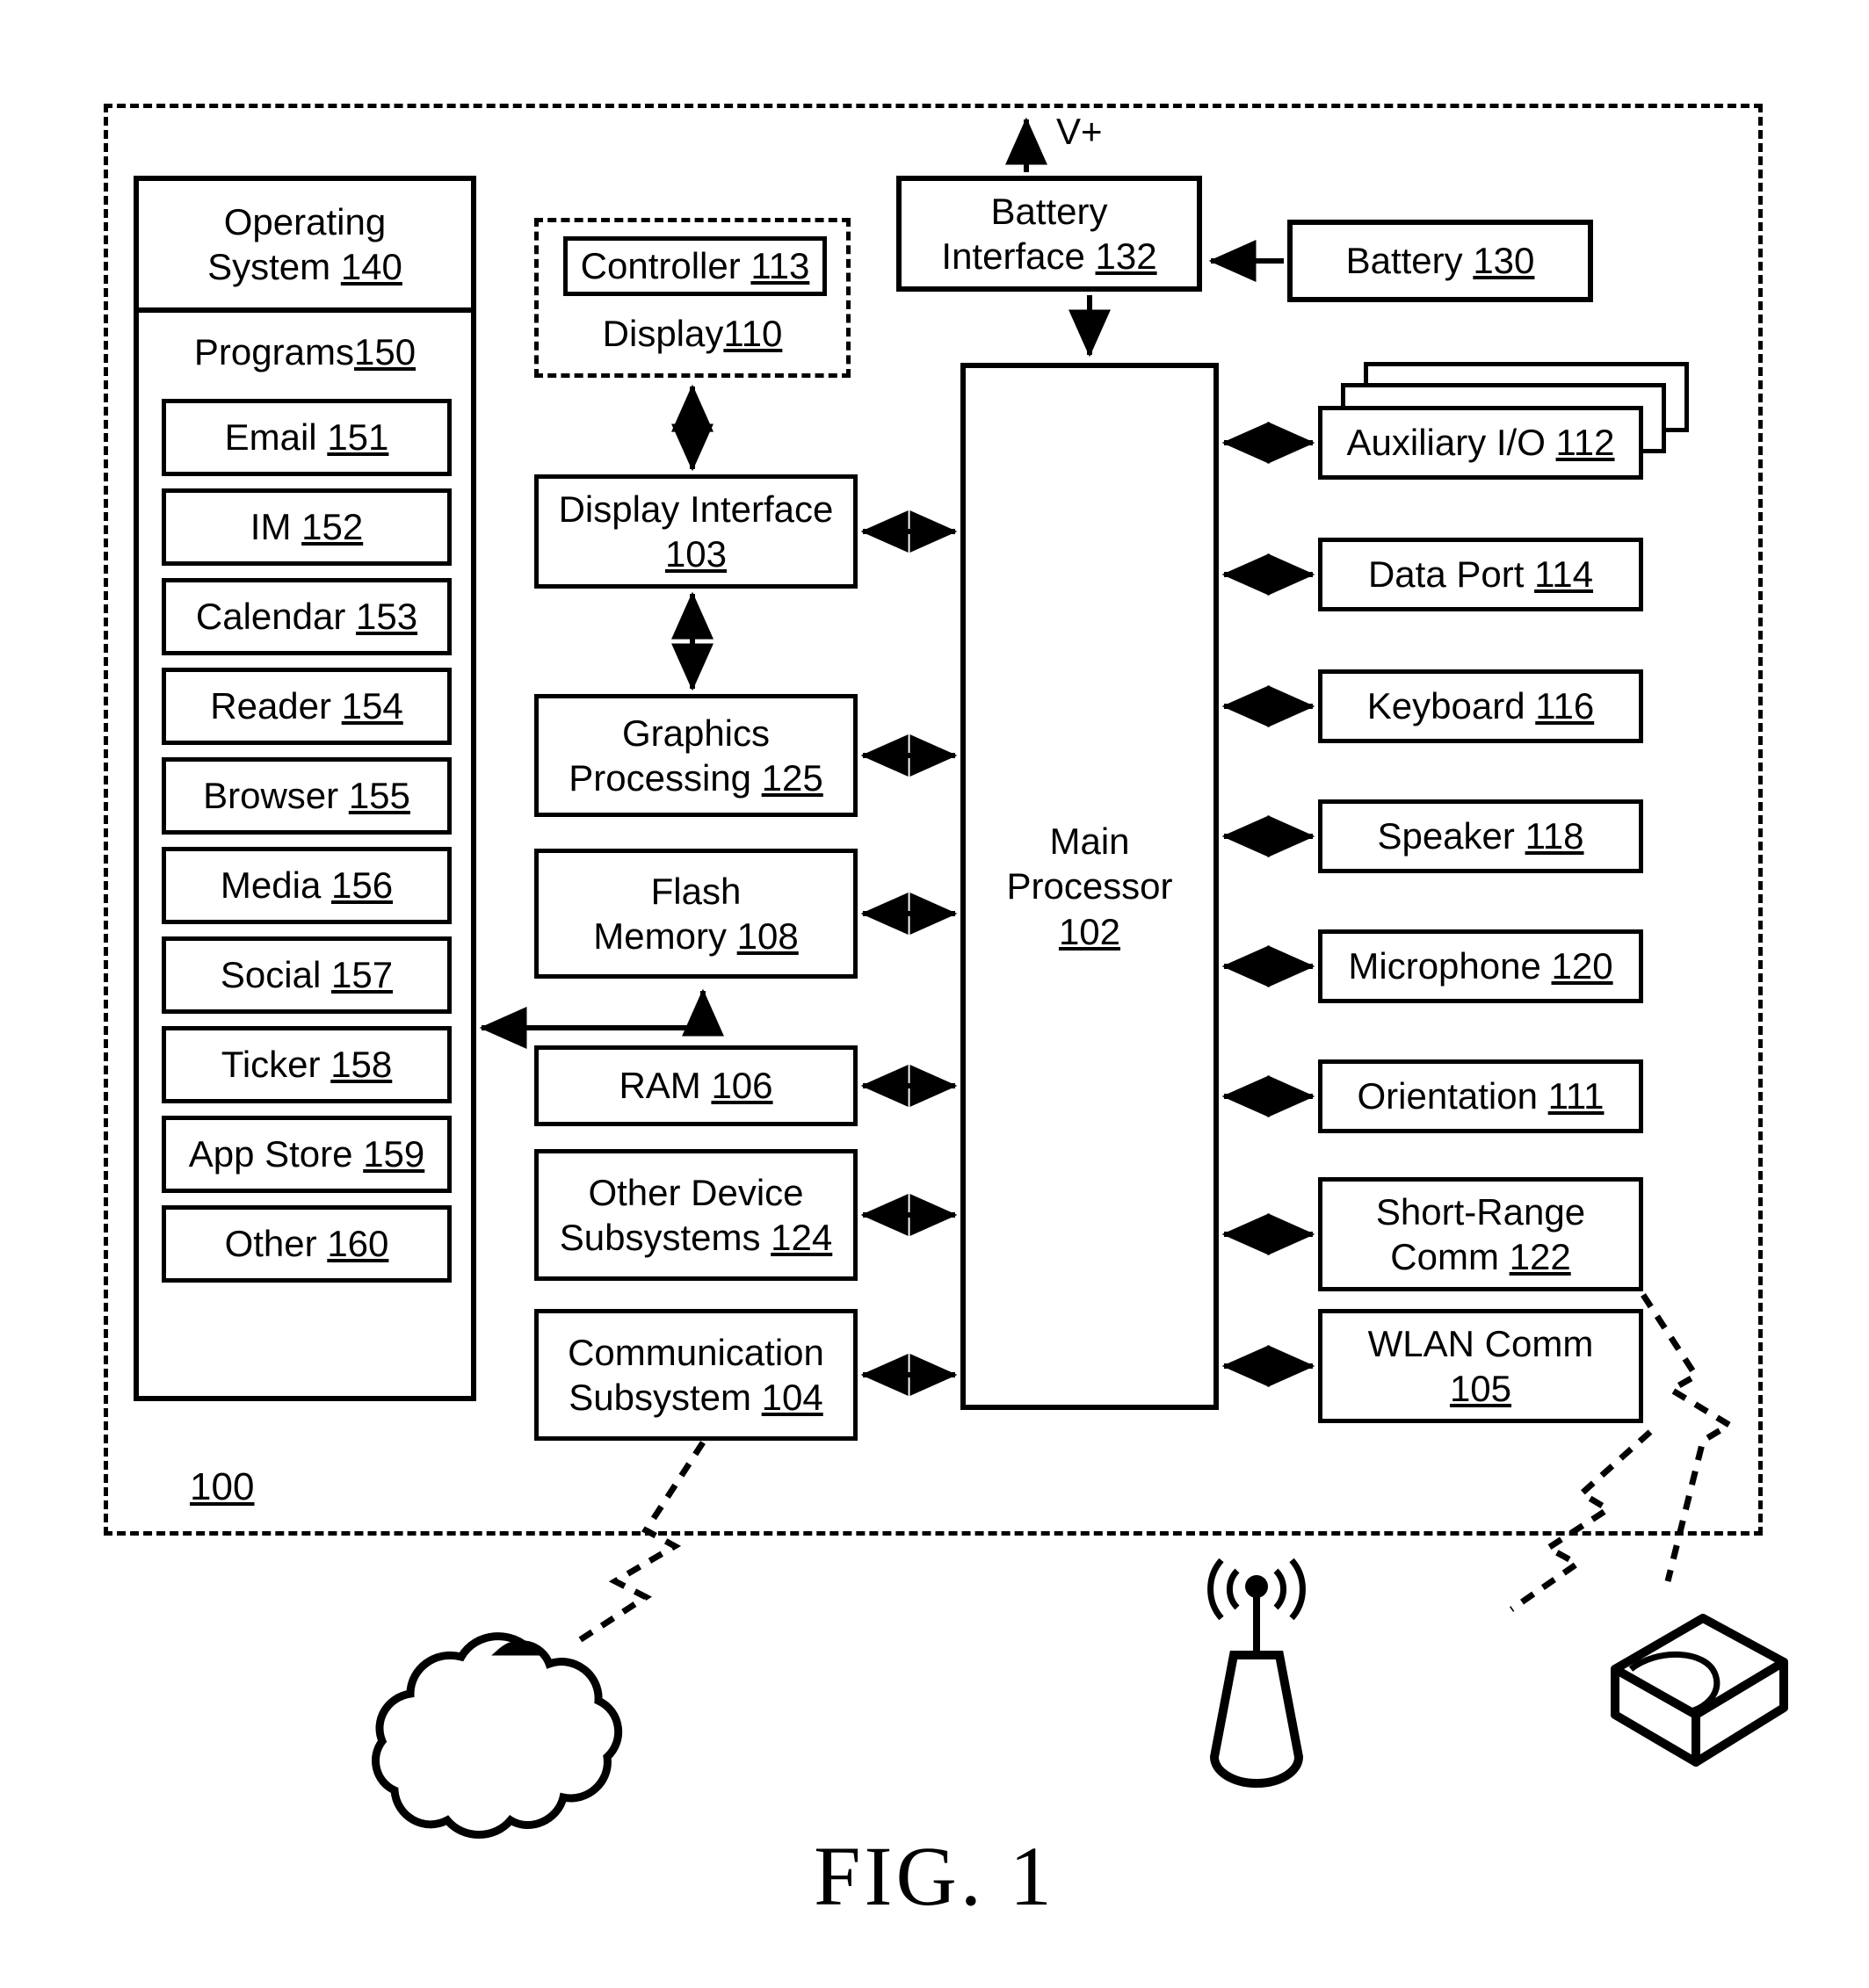 The image size is (1869, 1988). I want to click on program-item-app-store: App Store 159, so click(307, 1154).